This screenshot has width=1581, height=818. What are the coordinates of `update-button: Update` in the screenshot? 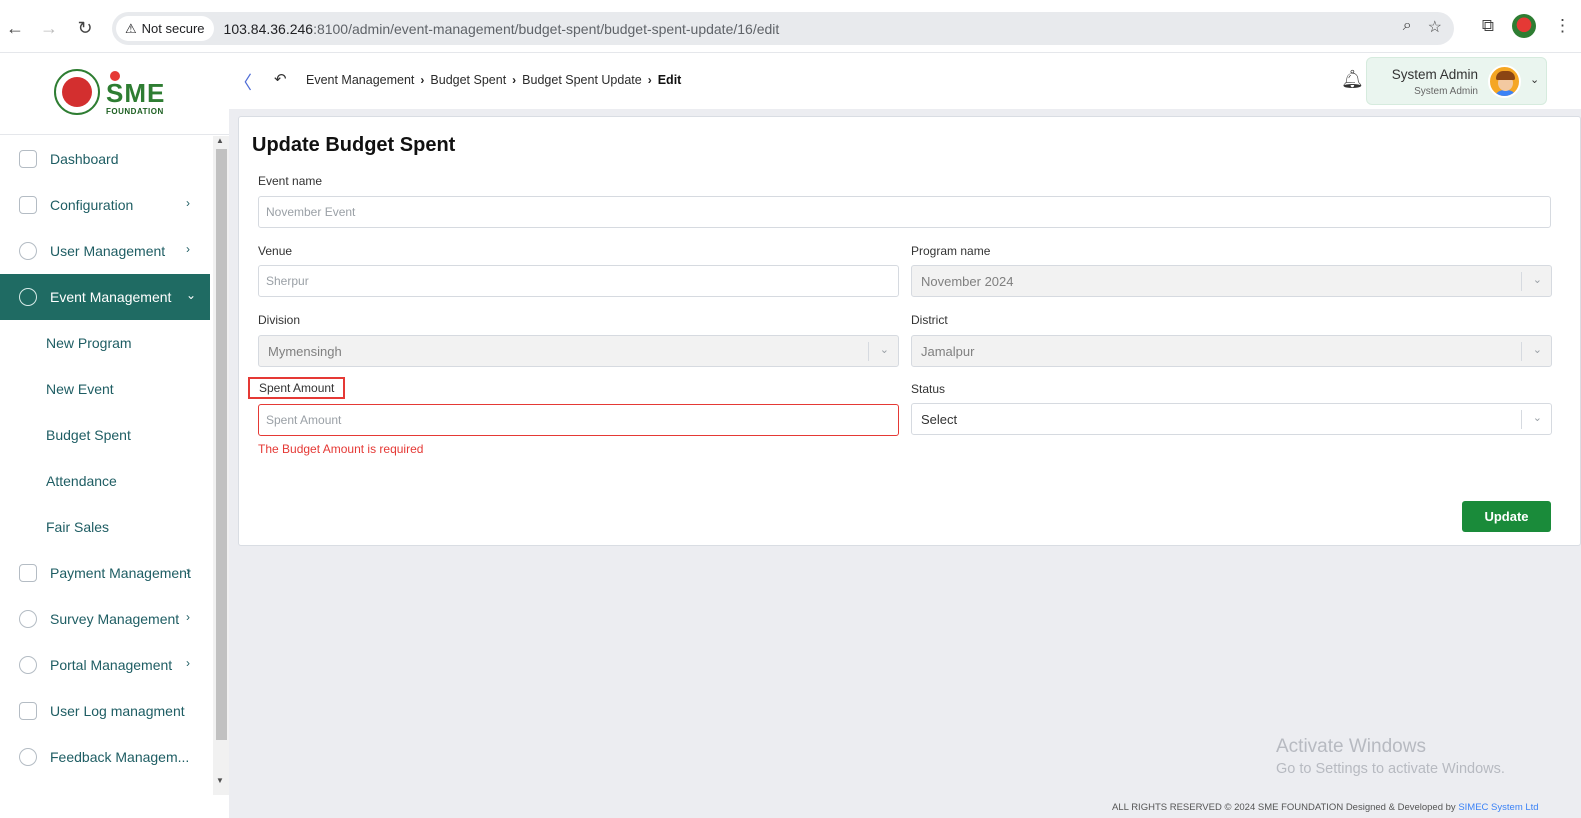 It's located at (1506, 516).